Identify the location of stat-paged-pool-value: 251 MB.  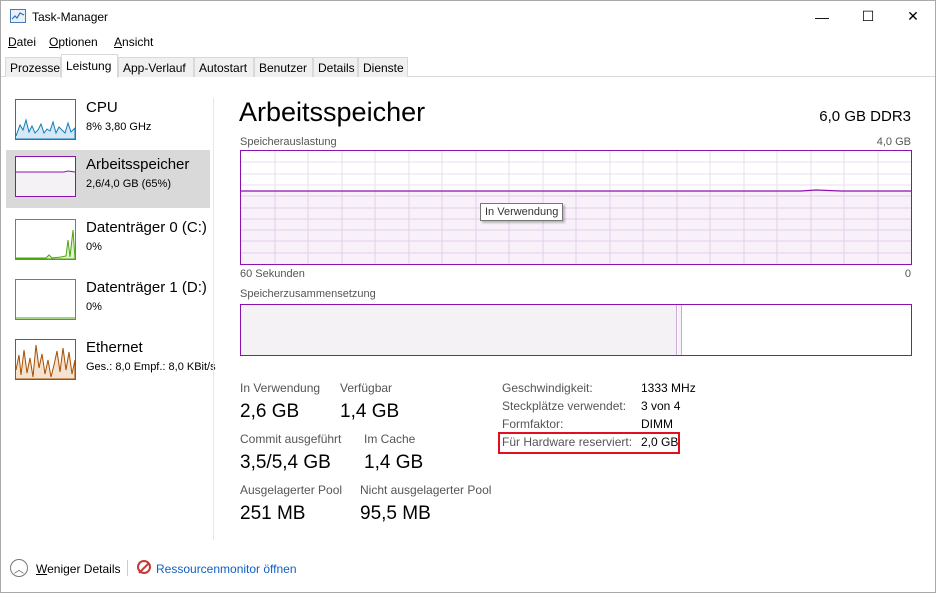
(273, 513).